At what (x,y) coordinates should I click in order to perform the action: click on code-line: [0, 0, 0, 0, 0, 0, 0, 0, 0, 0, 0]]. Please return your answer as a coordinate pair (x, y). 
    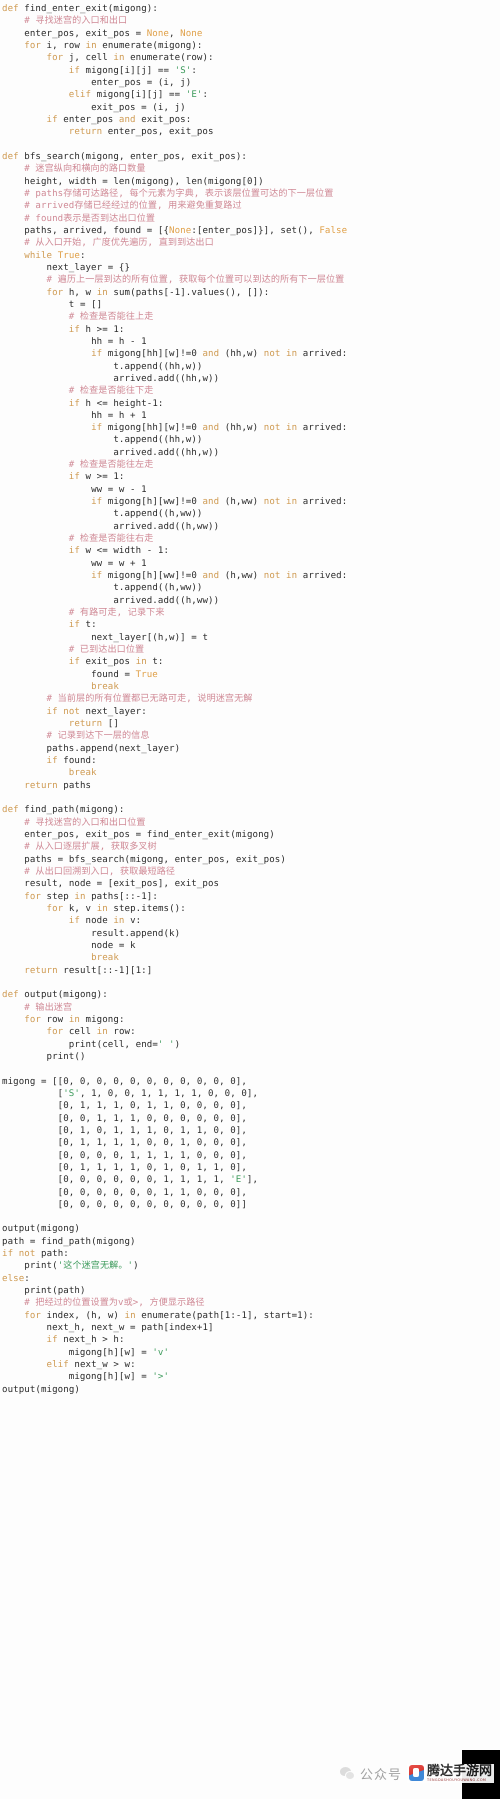
    Looking at the image, I should click on (124, 1204).